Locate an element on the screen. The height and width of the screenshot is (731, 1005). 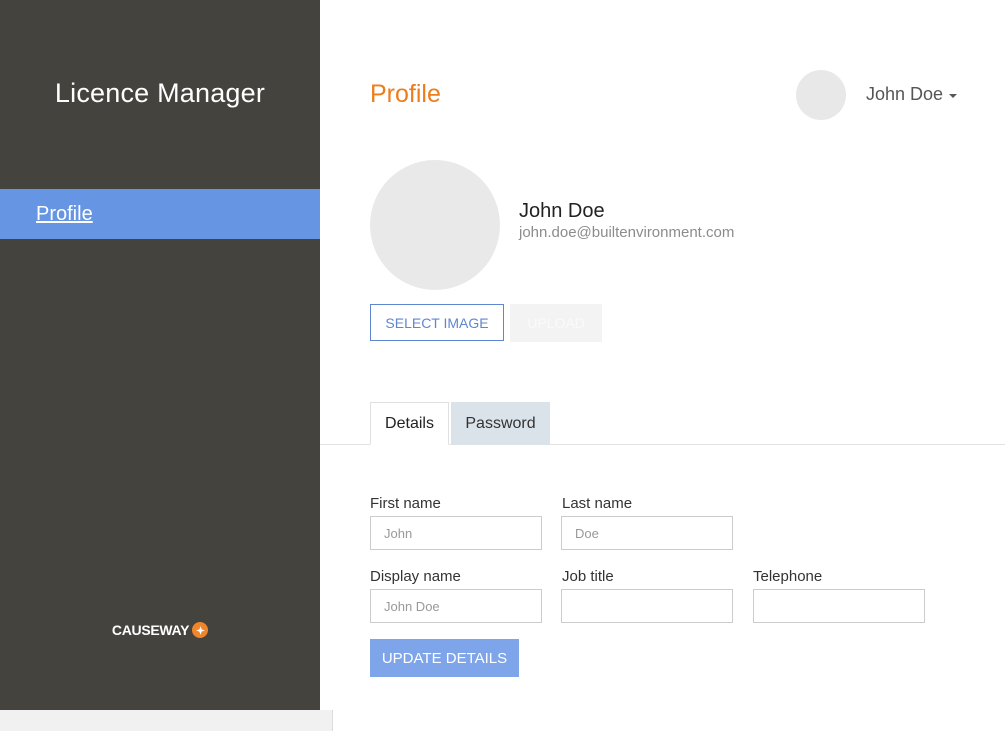
first-name-input is located at coordinates (456, 533).